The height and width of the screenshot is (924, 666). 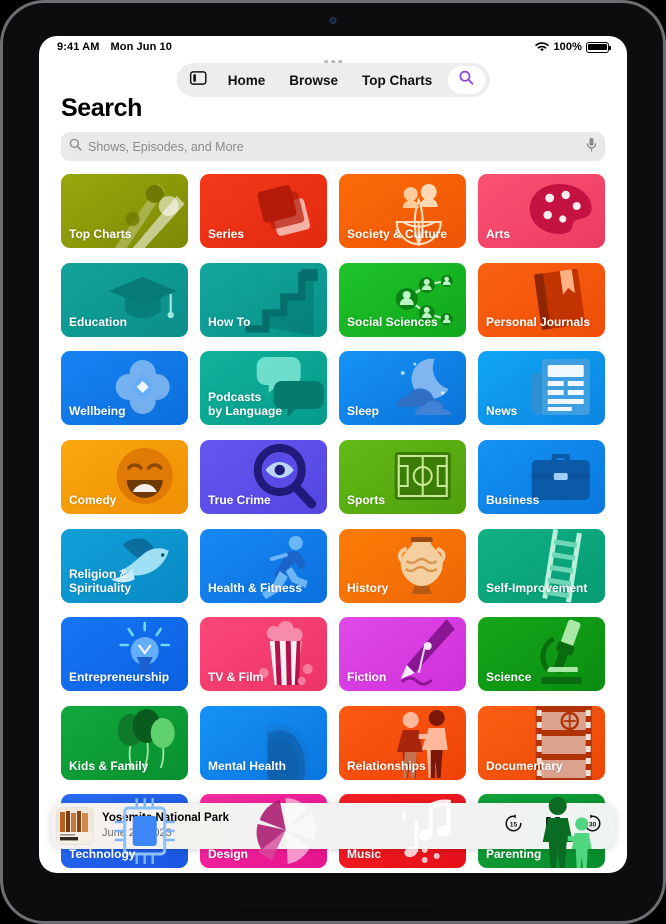 What do you see at coordinates (124, 654) in the screenshot?
I see `category-tile: Entrepreneurship` at bounding box center [124, 654].